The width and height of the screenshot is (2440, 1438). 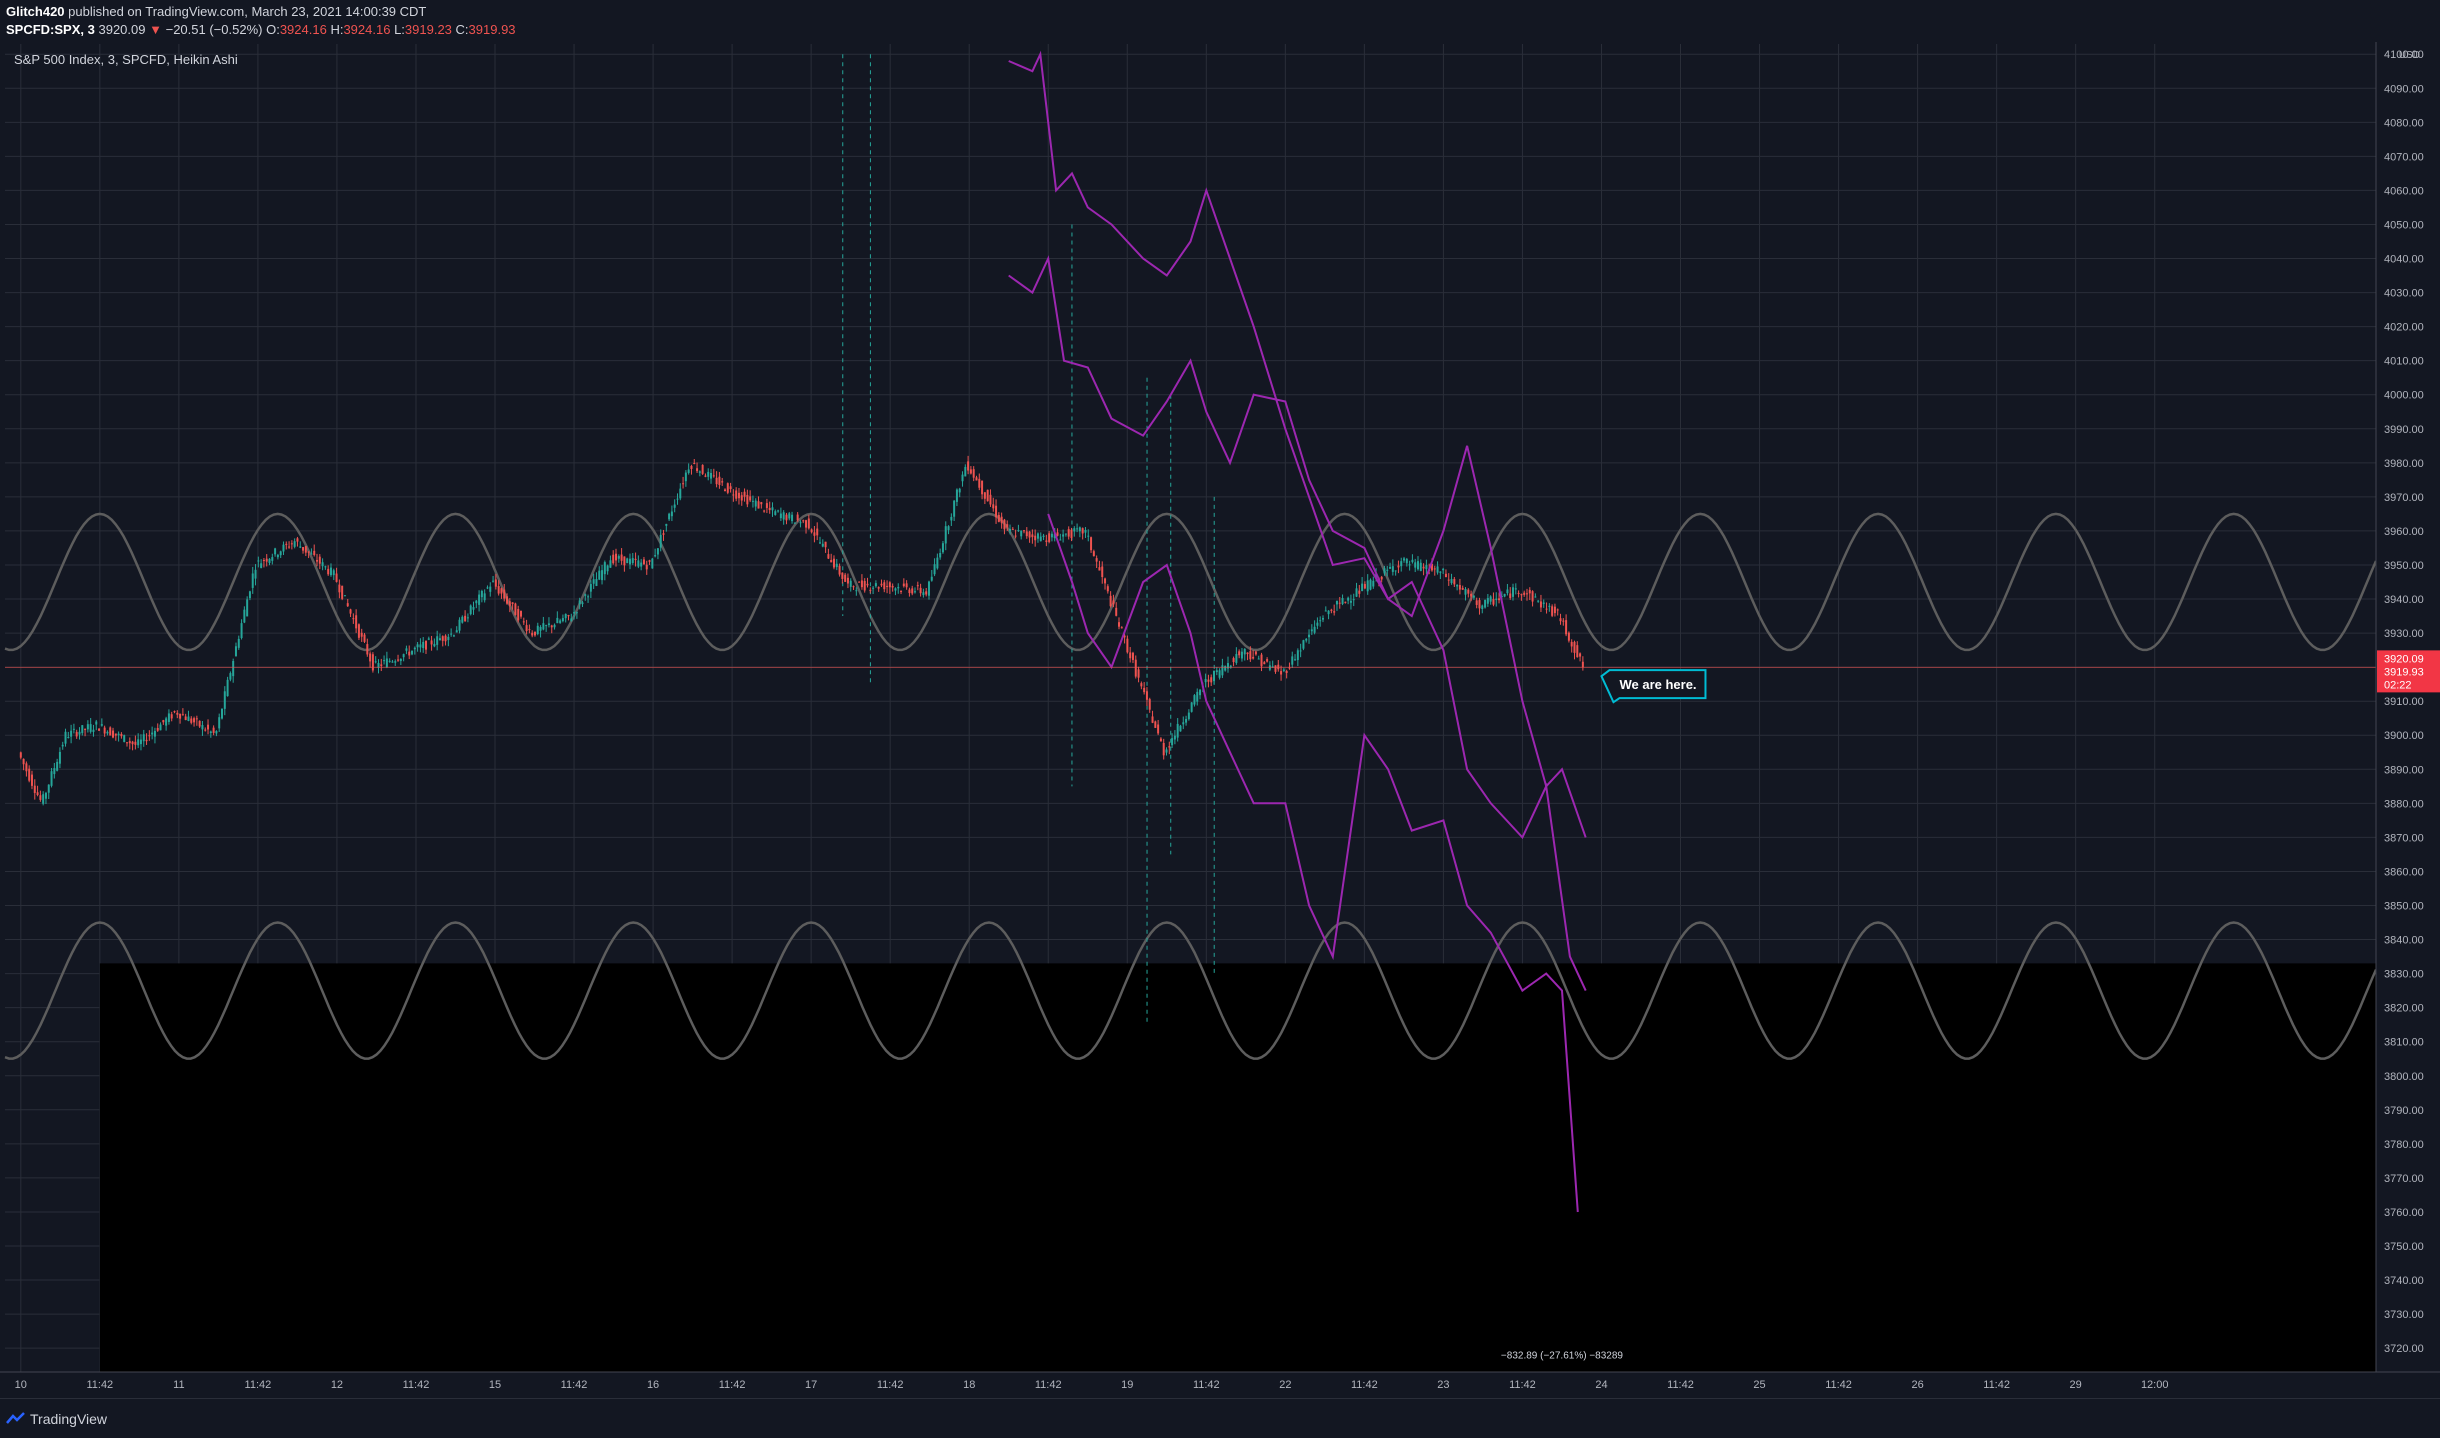 What do you see at coordinates (2404, 770) in the screenshot?
I see `price-tick-label: 3890.00` at bounding box center [2404, 770].